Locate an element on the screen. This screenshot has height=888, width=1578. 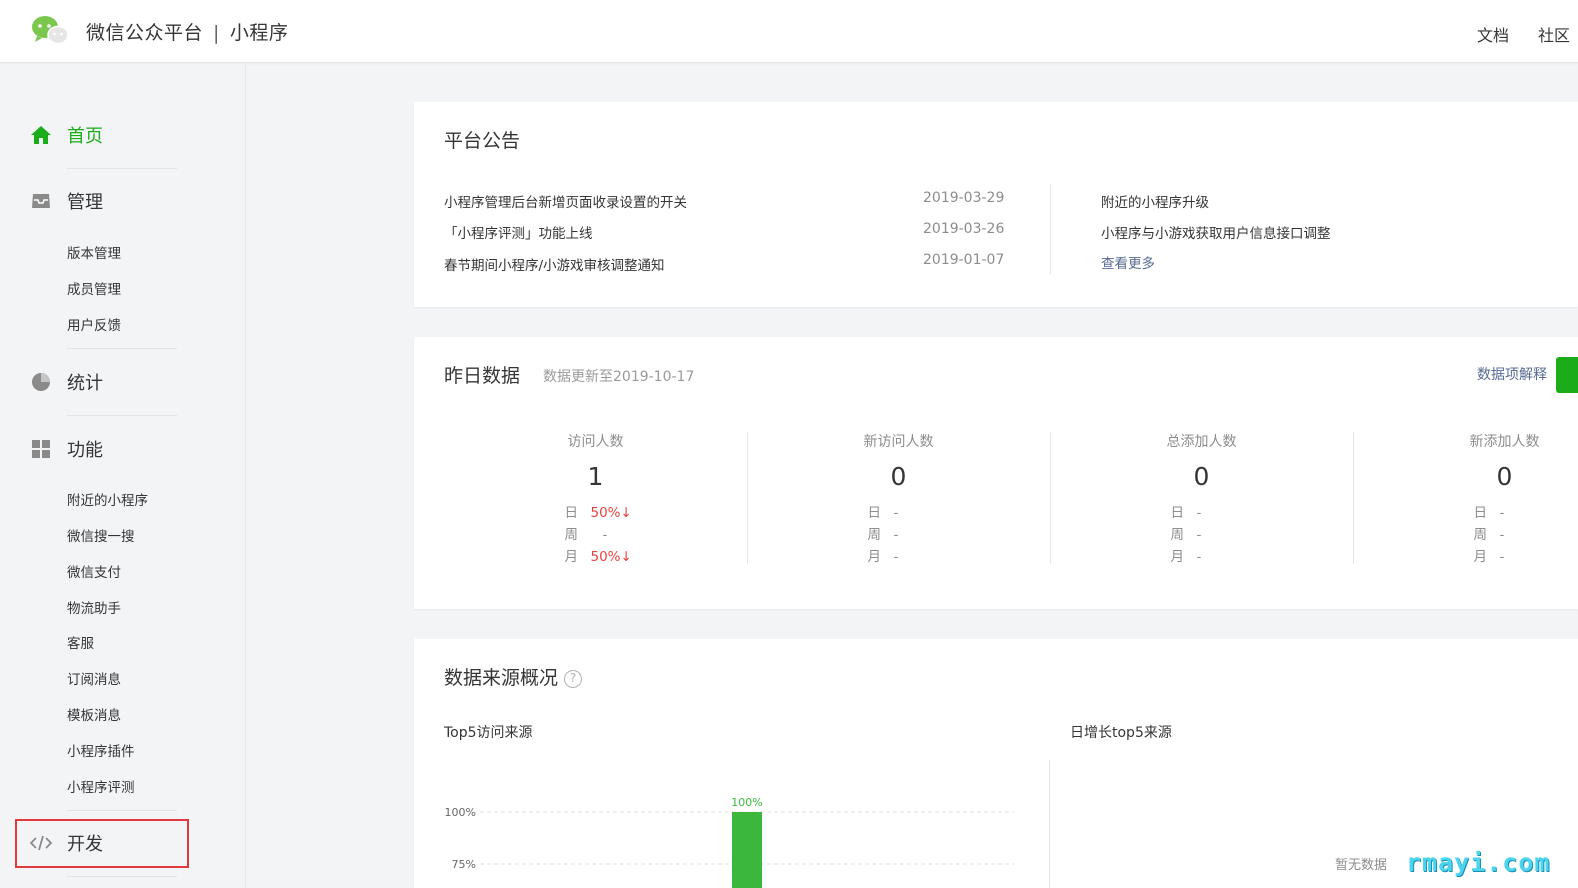
sidebar-item-members: 成员管理 is located at coordinates (94, 288).